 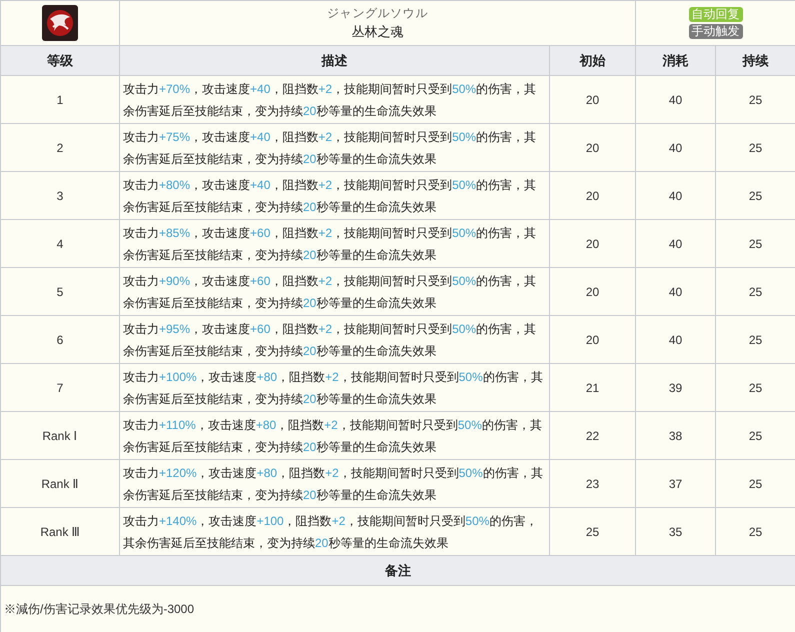 I want to click on description-cell: 攻击力+110%，攻击速度+80，阻挡数+2，技能期间暂时只受到50%的伤害，其余伤害延后至技能结束，变为持续20秒等量的生命流失效果, so click(x=335, y=436).